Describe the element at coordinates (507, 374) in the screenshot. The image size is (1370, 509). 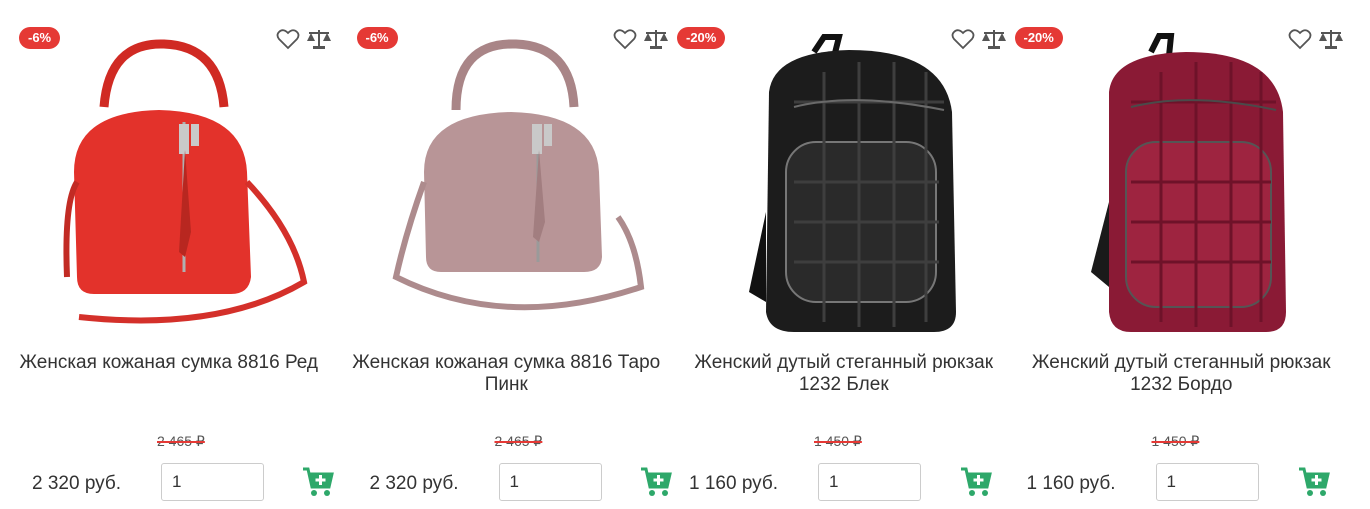
I see `product-title: Женская кожаная сумка 8816 Таро Пинк` at that location.